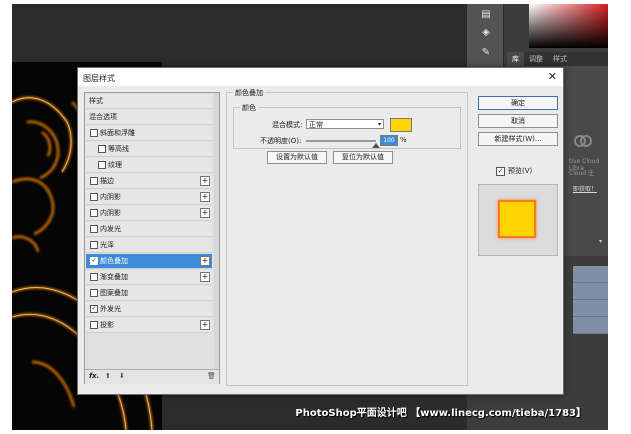 The height and width of the screenshot is (434, 631). Describe the element at coordinates (149, 149) in the screenshot. I see `style-item: 等高线` at that location.